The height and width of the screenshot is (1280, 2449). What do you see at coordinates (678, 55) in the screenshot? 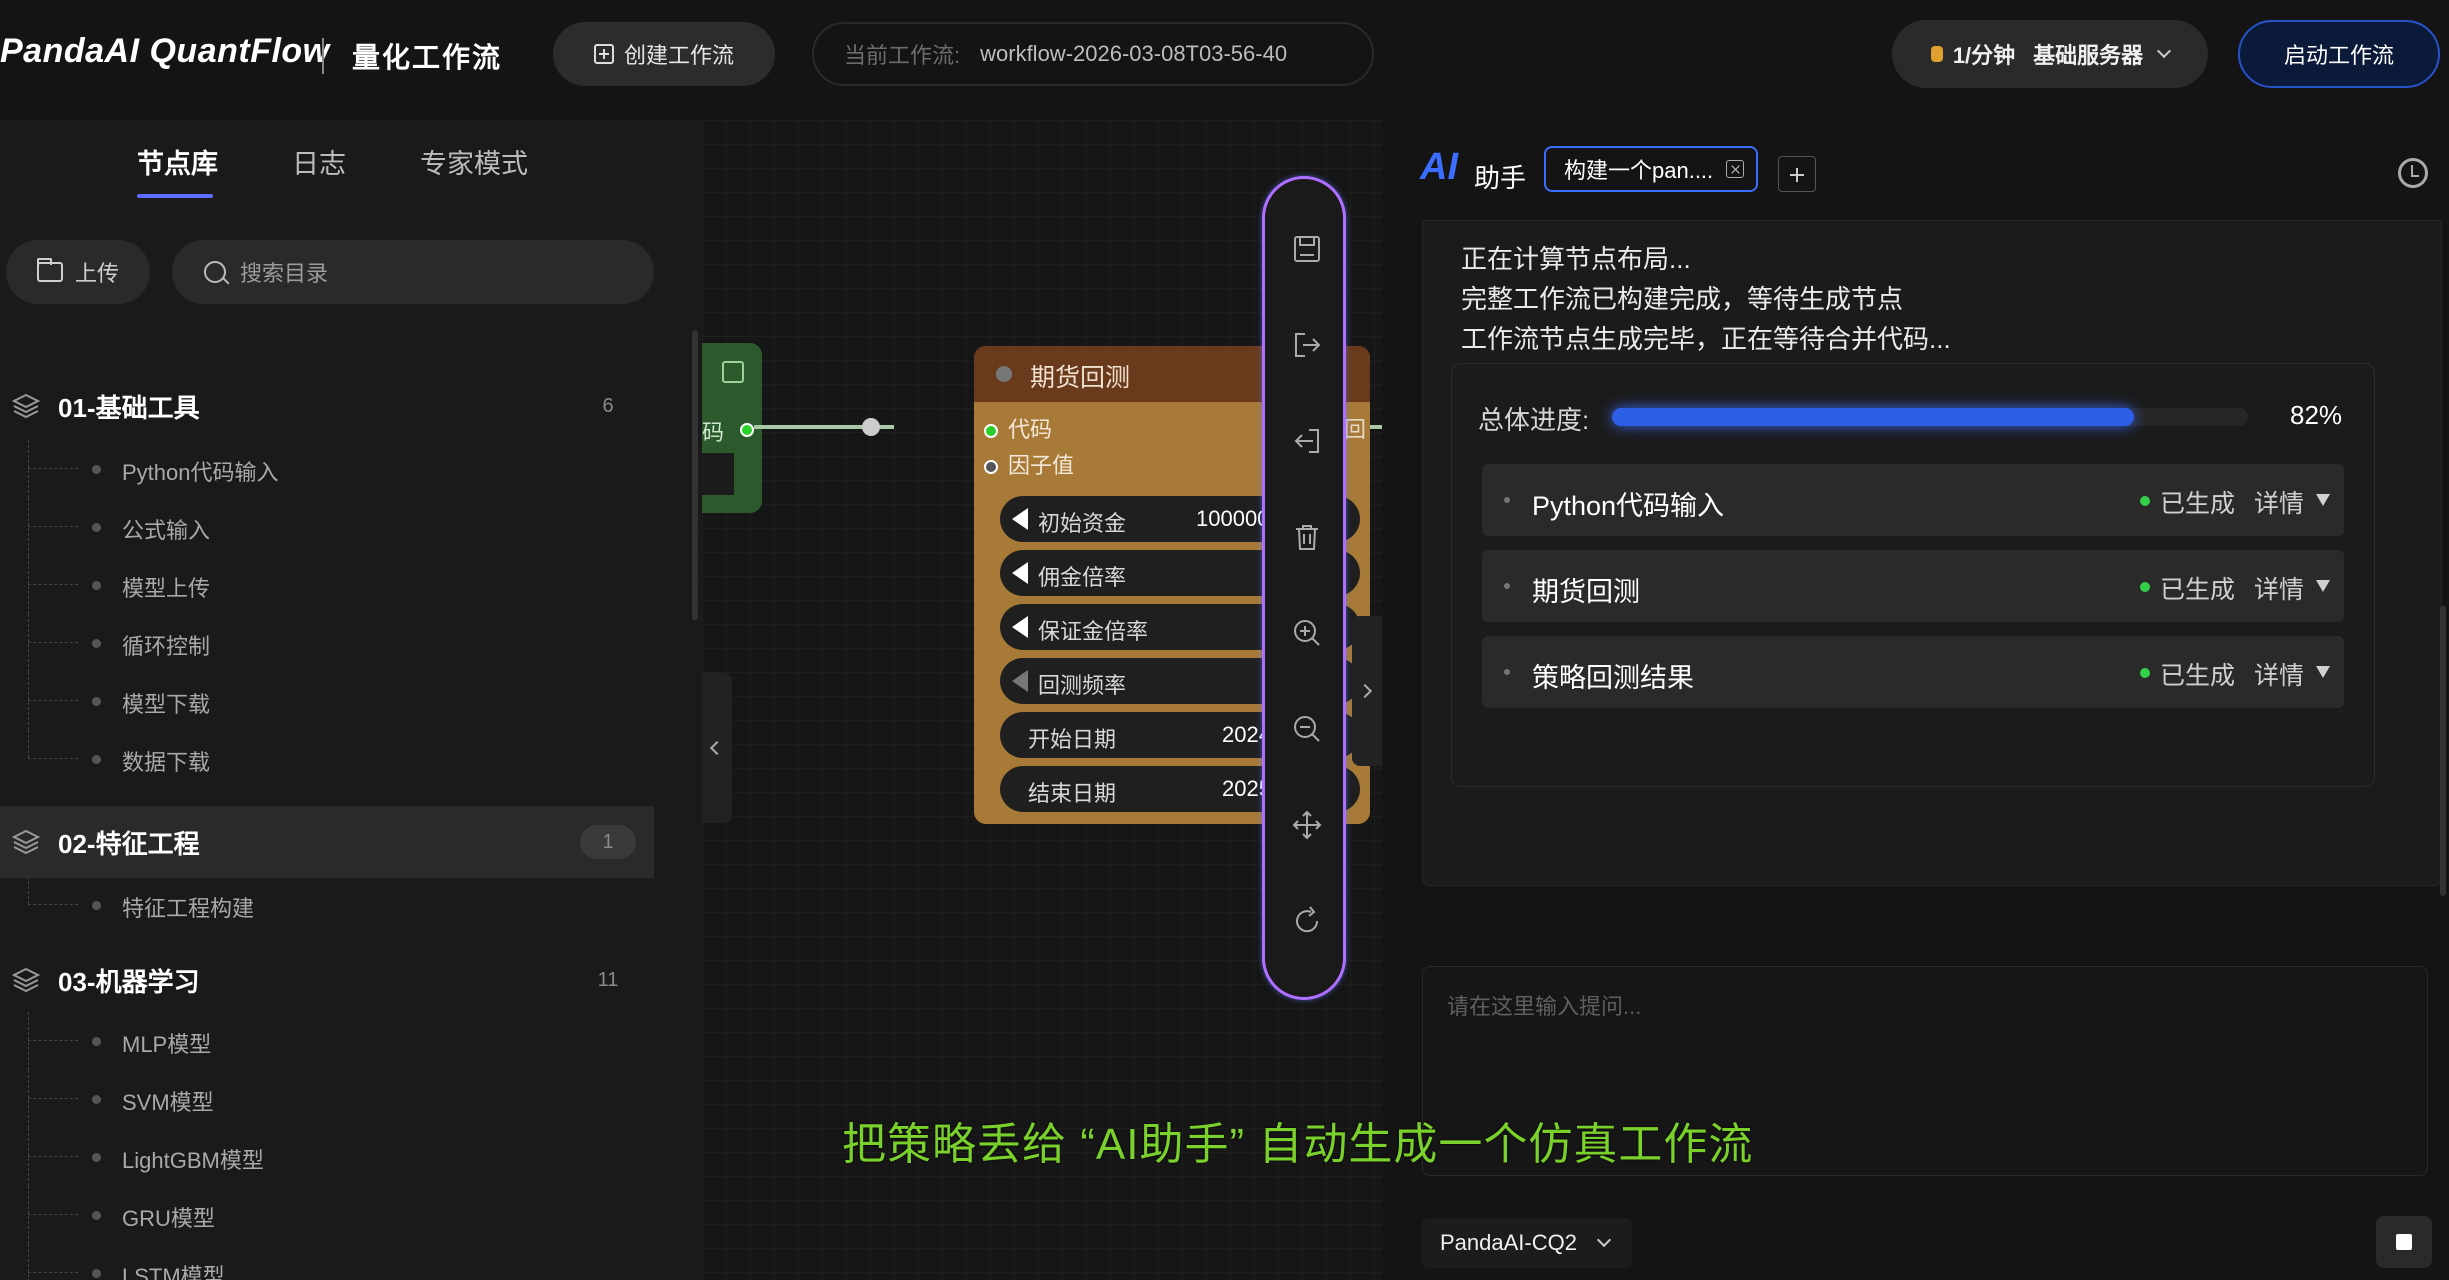
I see `create-workflow-label: 创建工作流` at bounding box center [678, 55].